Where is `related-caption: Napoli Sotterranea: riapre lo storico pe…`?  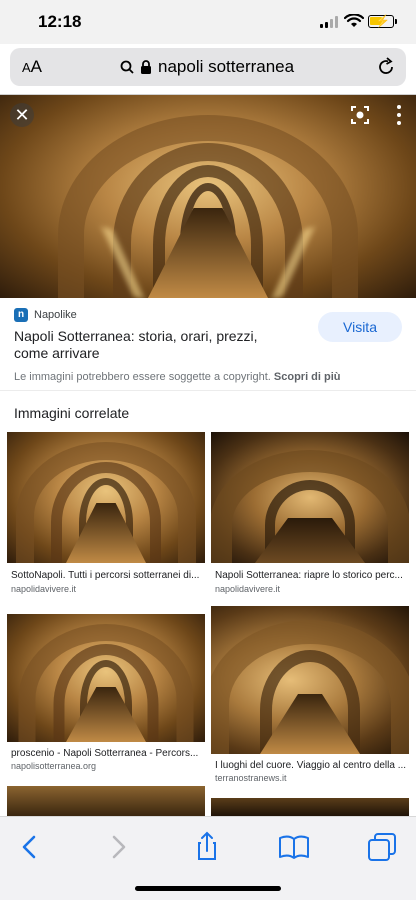
related-caption: Napoli Sotterranea: riapre lo storico pe… is located at coordinates (309, 575).